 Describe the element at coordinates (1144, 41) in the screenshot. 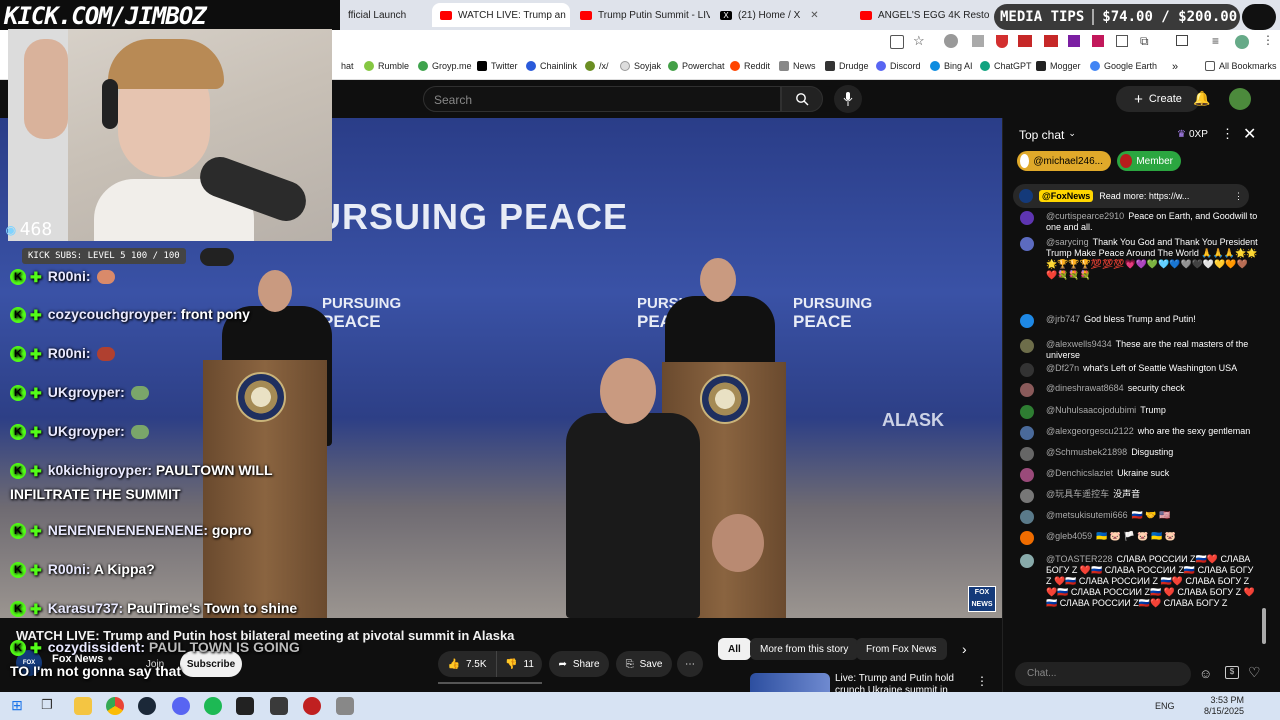

I see `puzzle-icon: ⧉` at that location.